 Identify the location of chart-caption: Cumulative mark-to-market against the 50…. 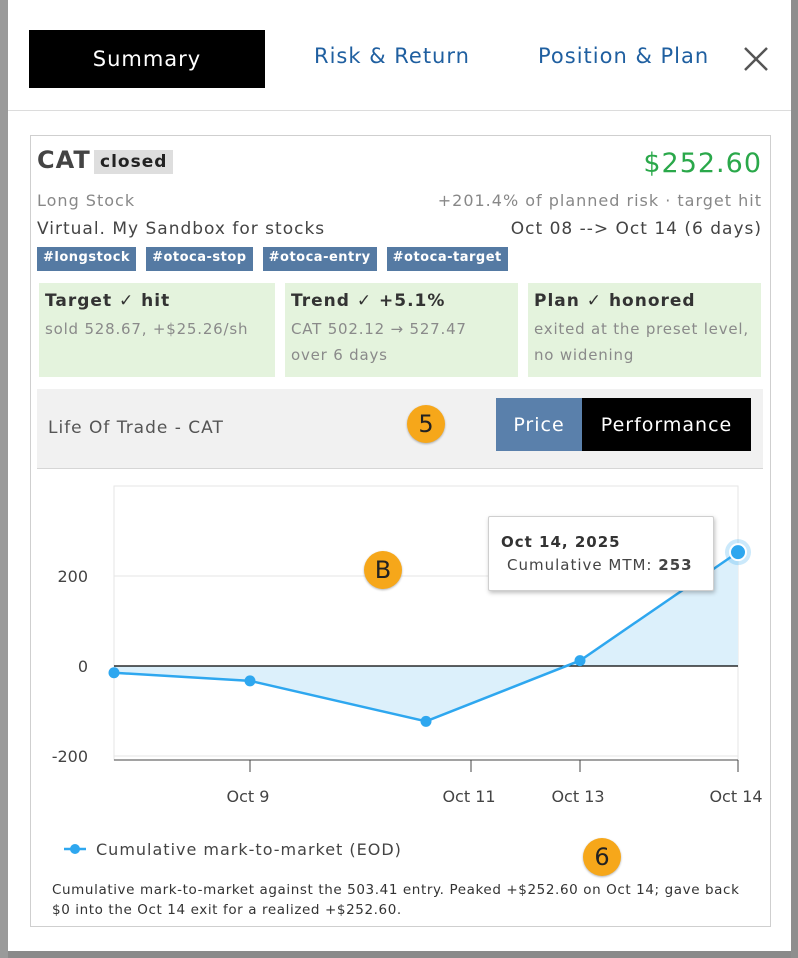
(396, 900).